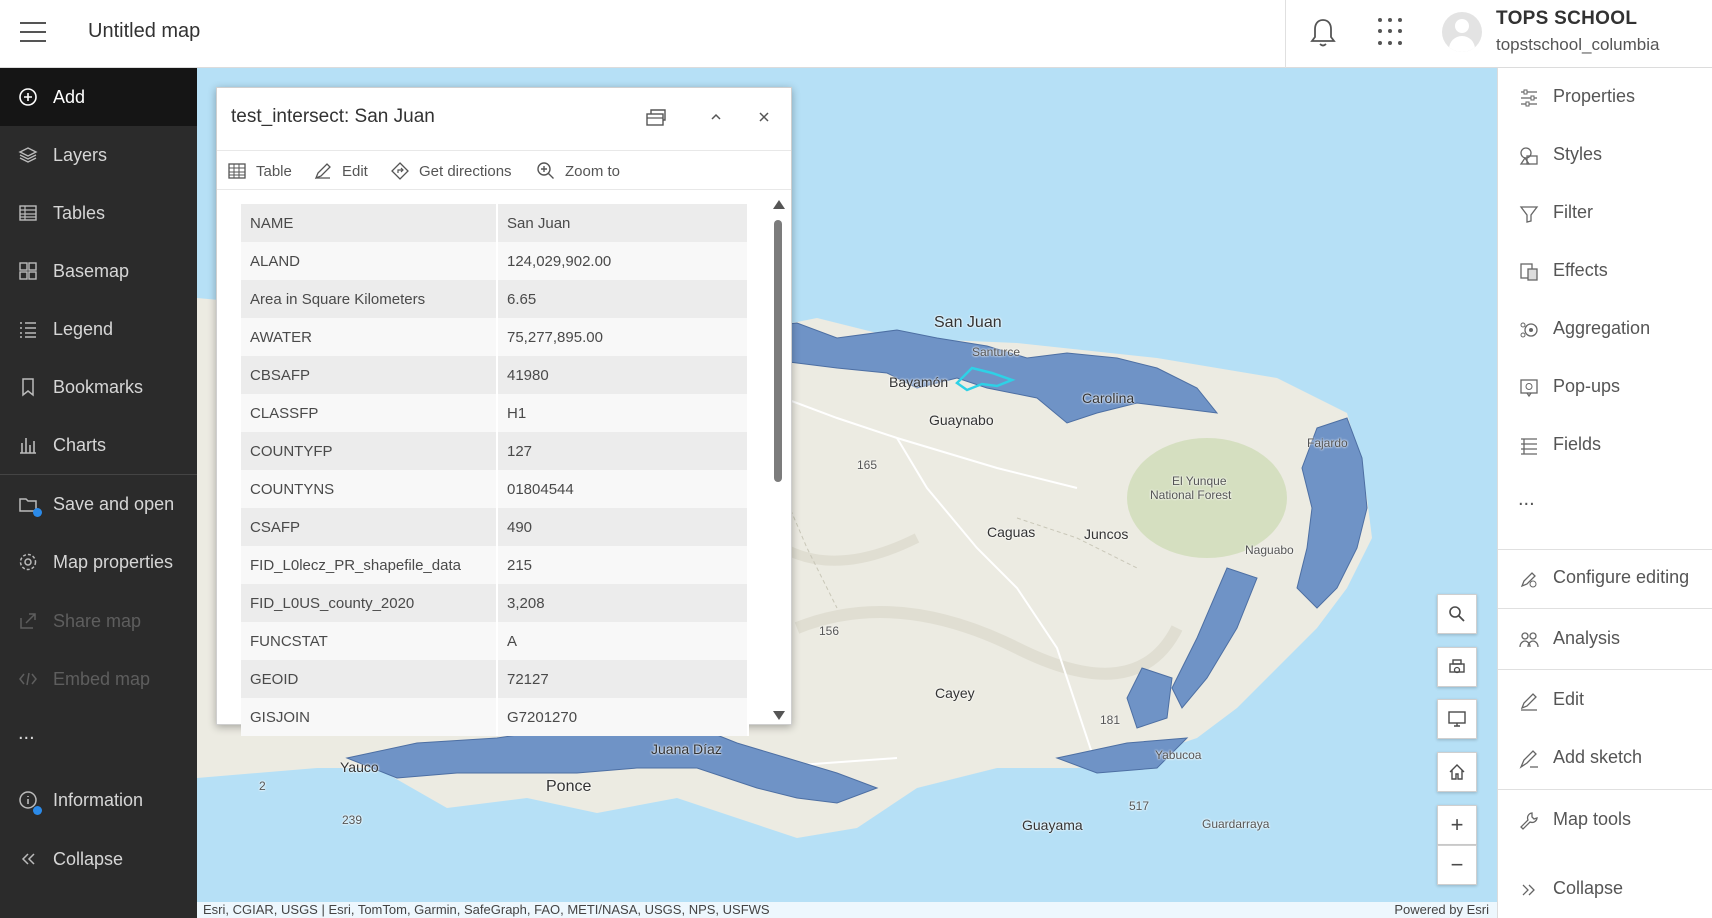  What do you see at coordinates (1528, 580) in the screenshot?
I see `configure-edit-icon` at bounding box center [1528, 580].